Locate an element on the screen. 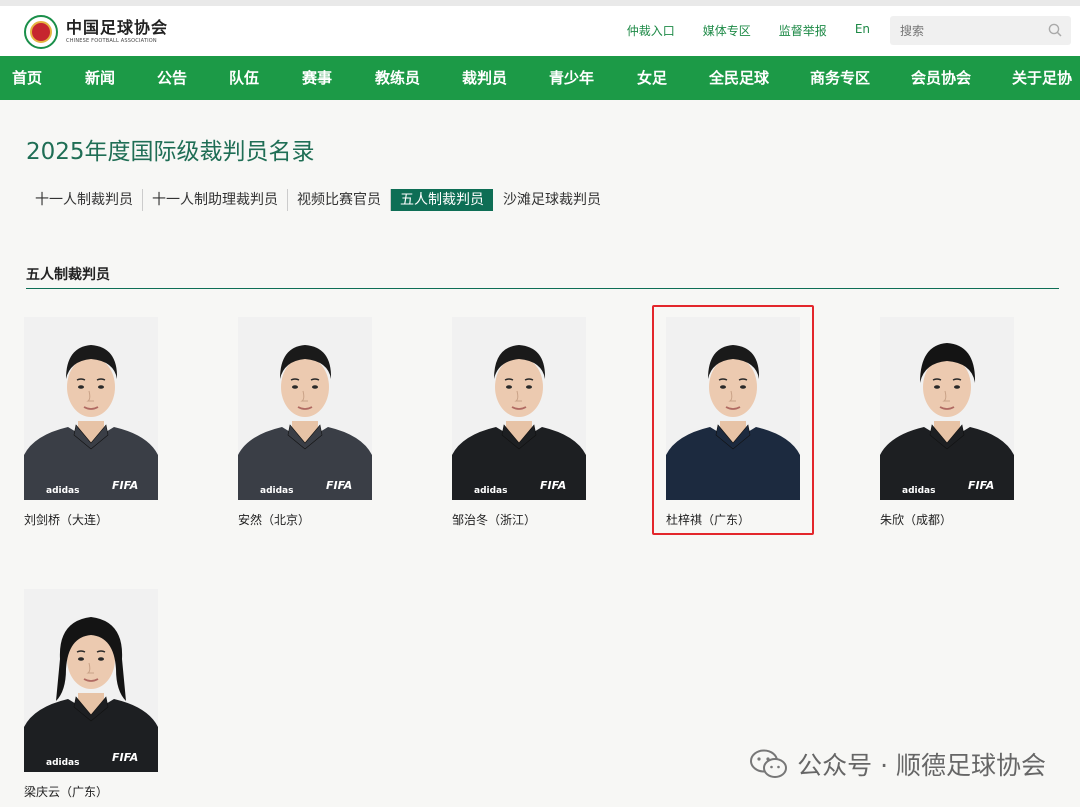  search-box is located at coordinates (980, 30).